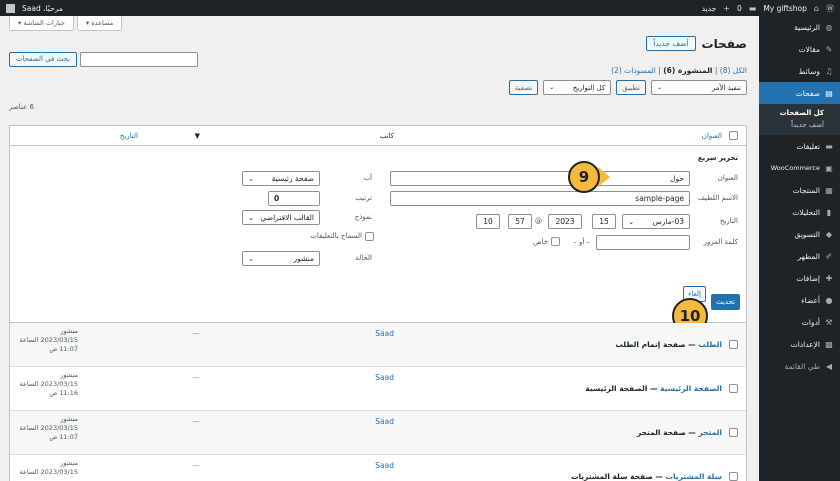  What do you see at coordinates (799, 322) in the screenshot?
I see `menu-tools: ⚒ أدوات` at bounding box center [799, 322].